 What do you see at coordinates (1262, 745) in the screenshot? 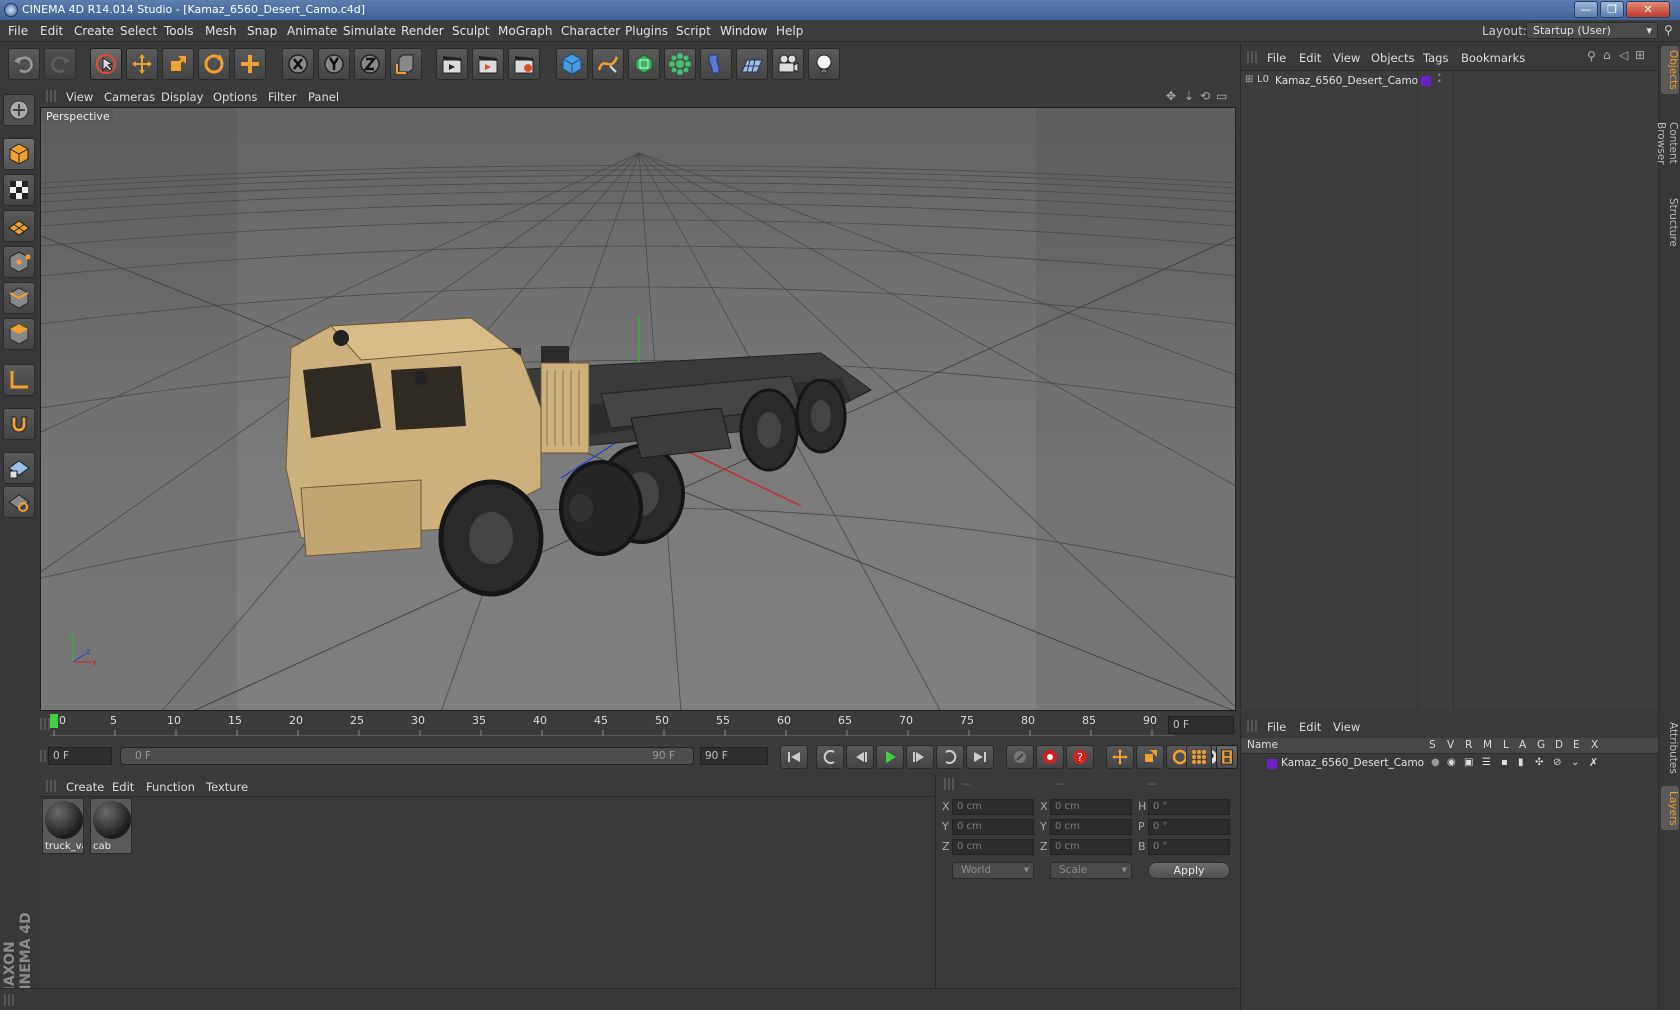
I see `column-name: Name` at bounding box center [1262, 745].